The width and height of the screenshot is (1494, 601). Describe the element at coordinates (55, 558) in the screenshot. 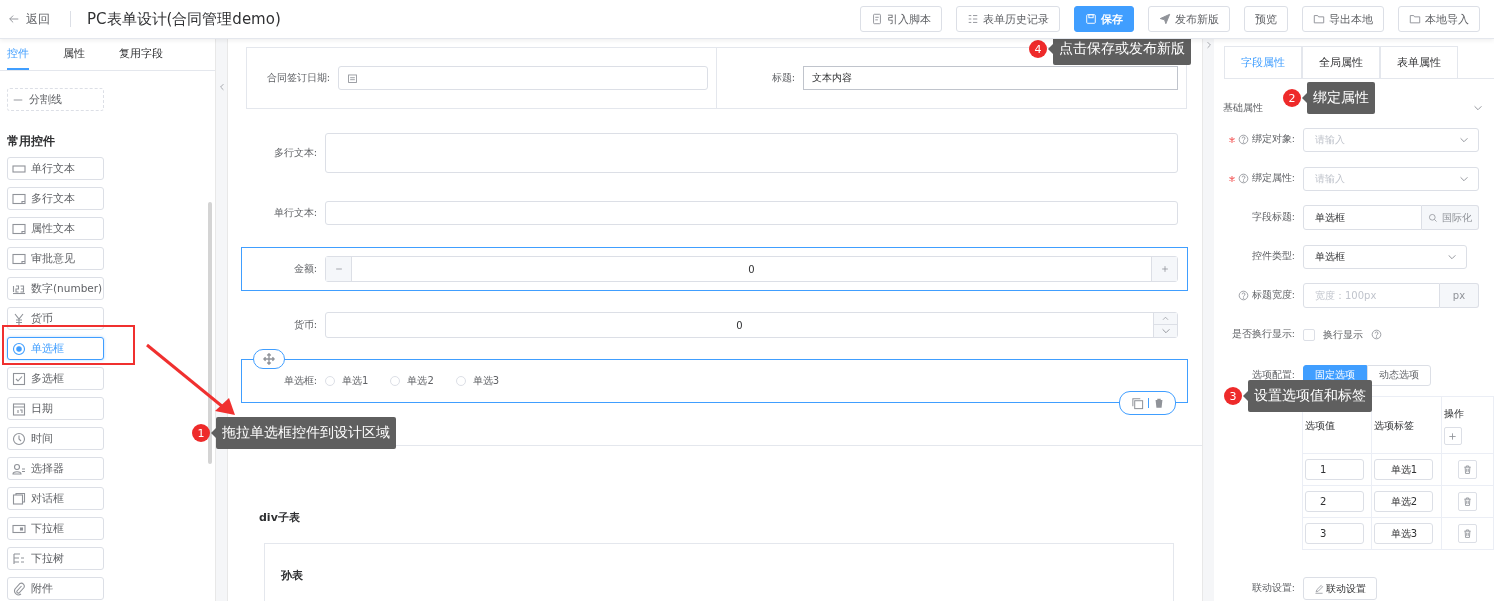

I see `palette-item: 下拉树` at that location.